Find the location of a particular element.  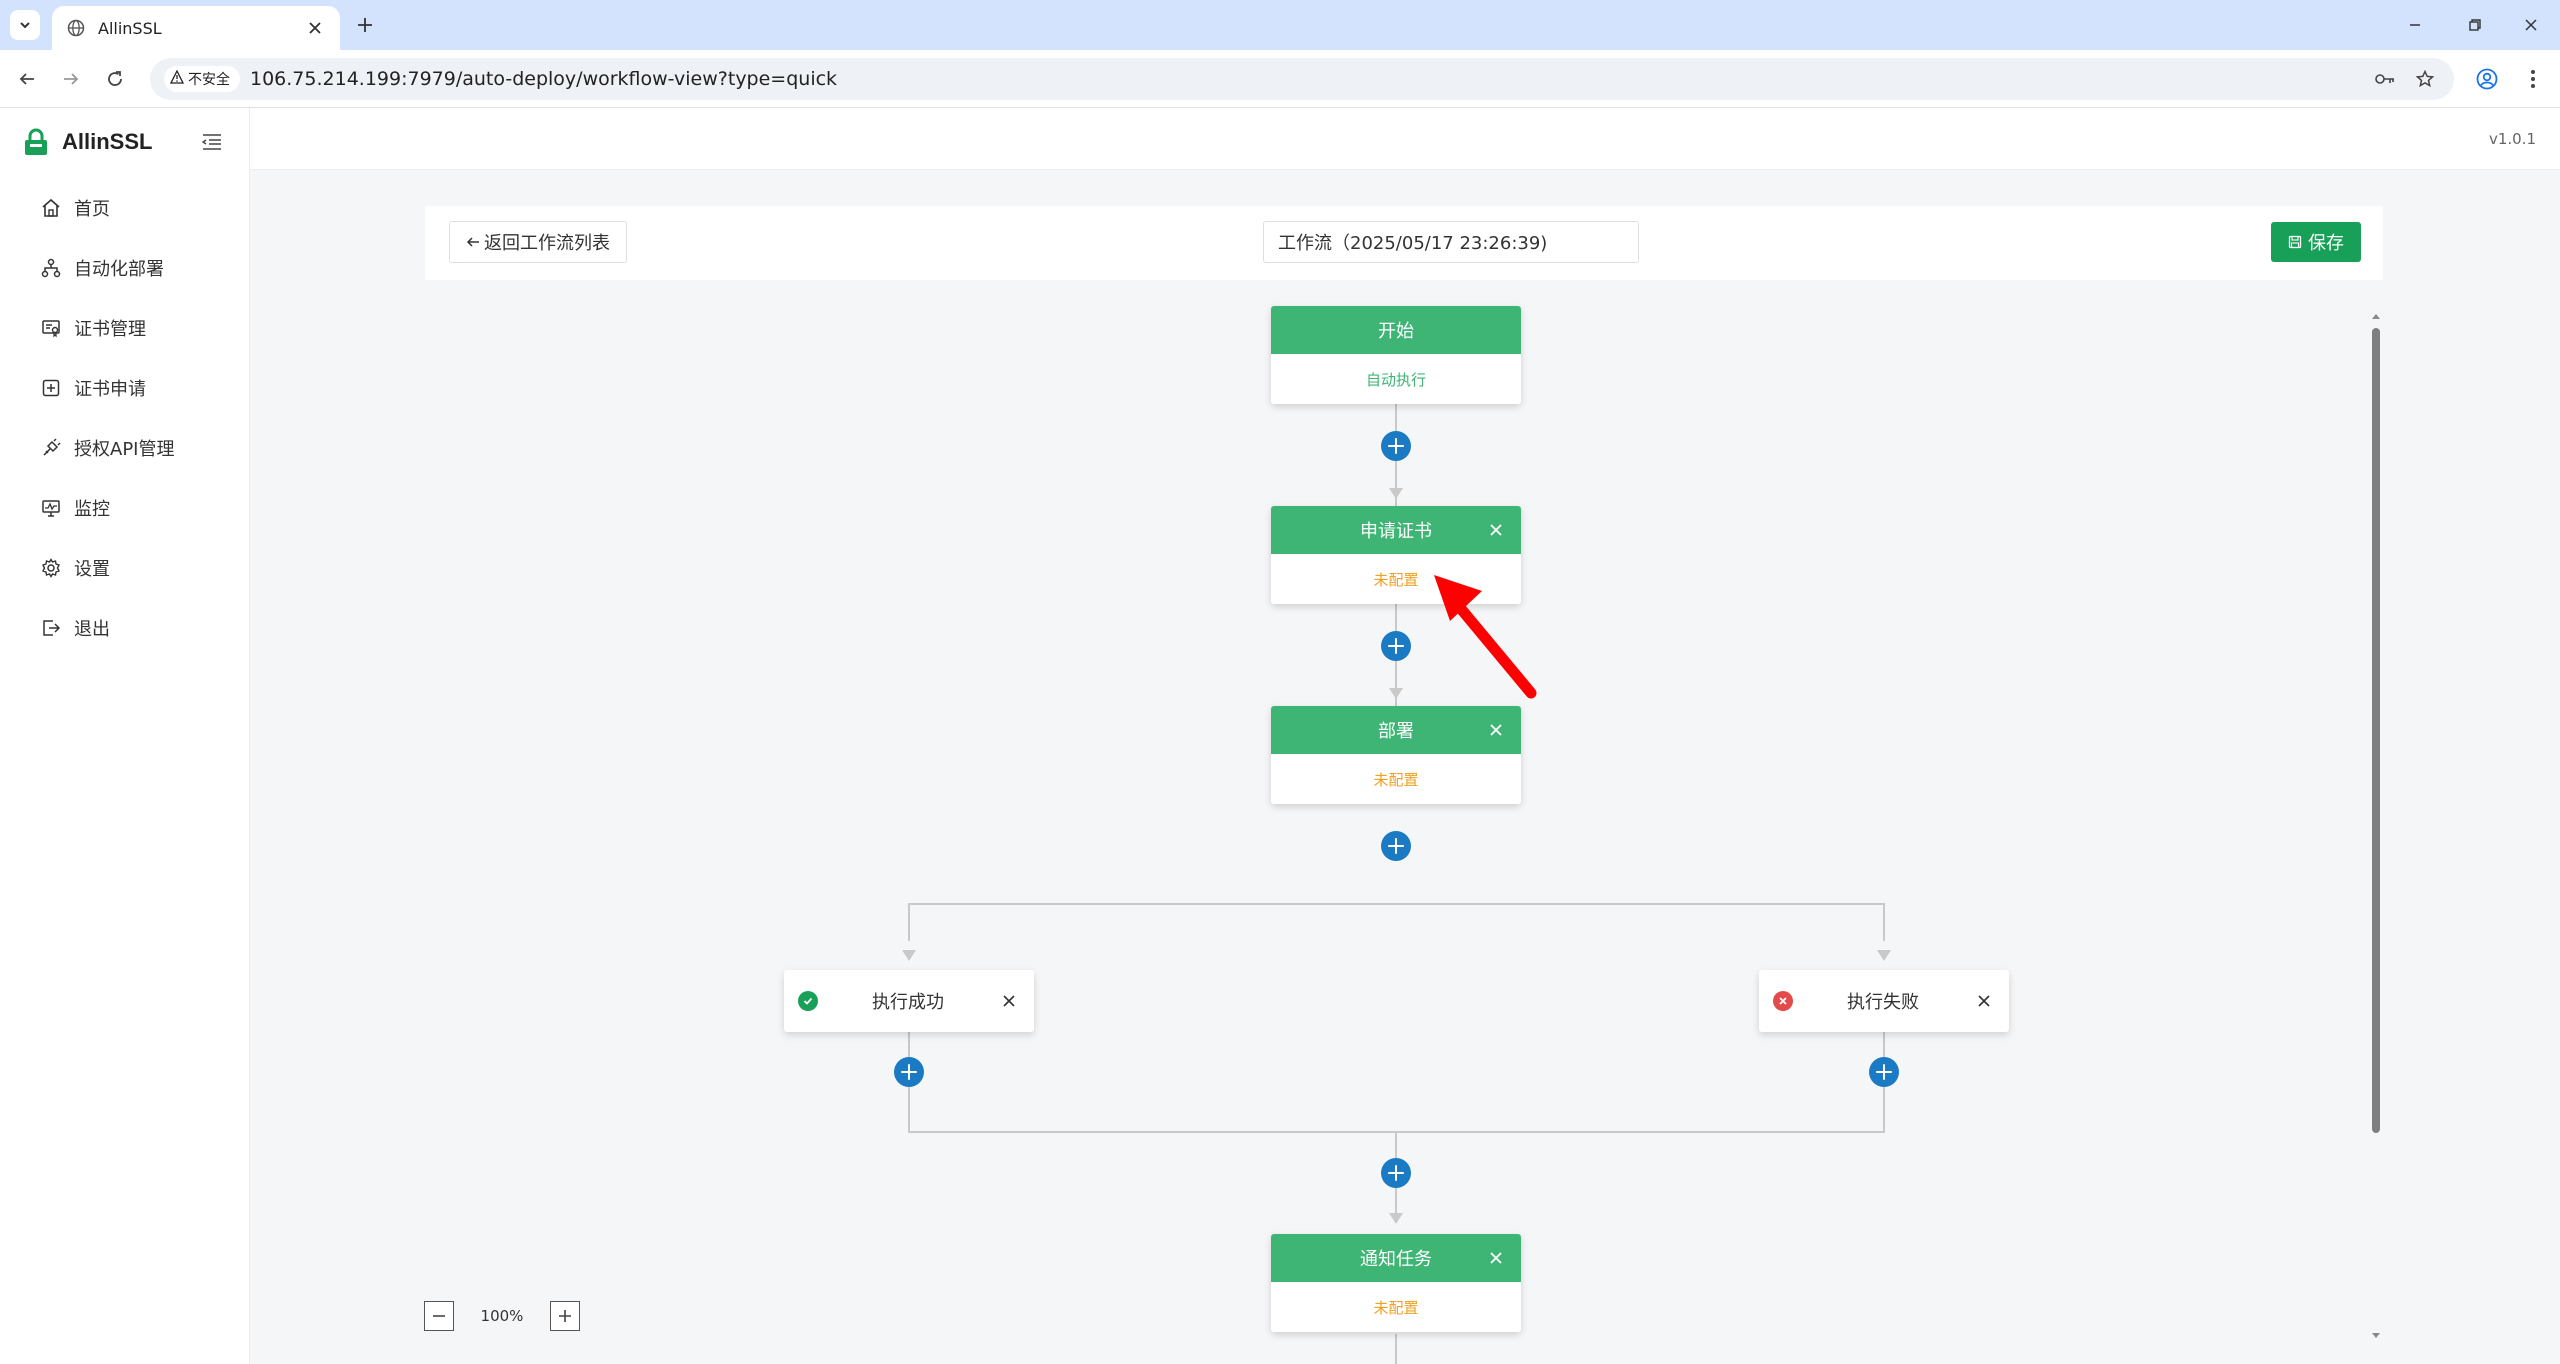

profile-button is located at coordinates (2487, 79).